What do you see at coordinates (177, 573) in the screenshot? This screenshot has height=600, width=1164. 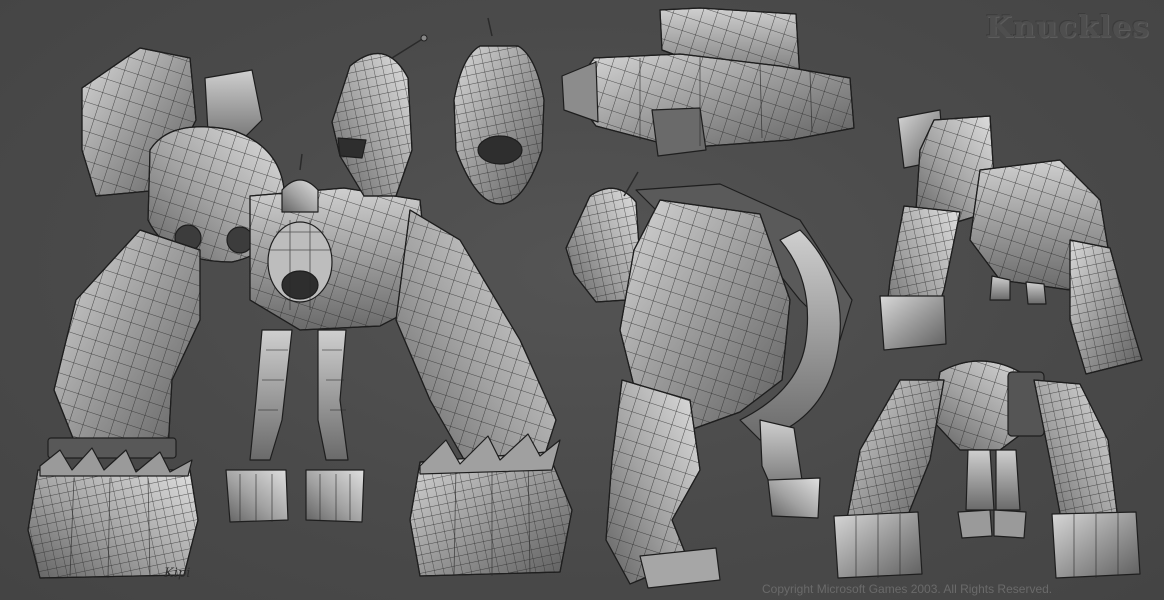 I see `artist-signature: Kipi` at bounding box center [177, 573].